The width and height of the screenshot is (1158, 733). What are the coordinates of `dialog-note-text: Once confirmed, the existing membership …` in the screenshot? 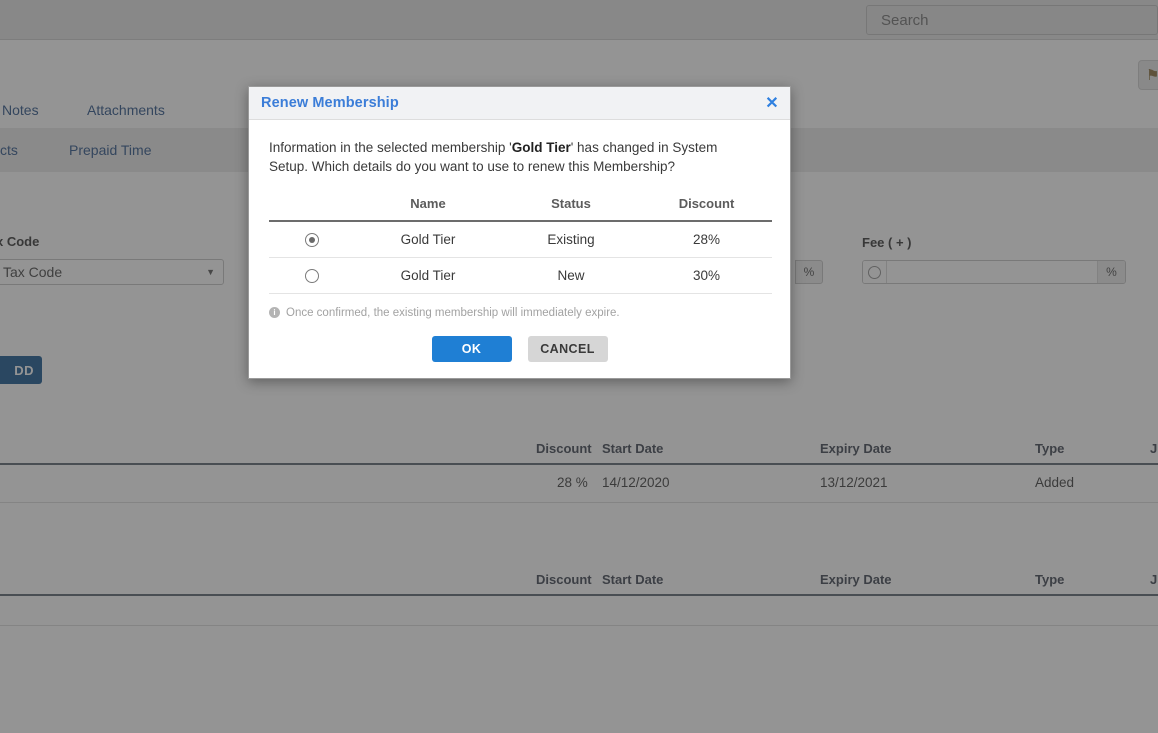 It's located at (453, 312).